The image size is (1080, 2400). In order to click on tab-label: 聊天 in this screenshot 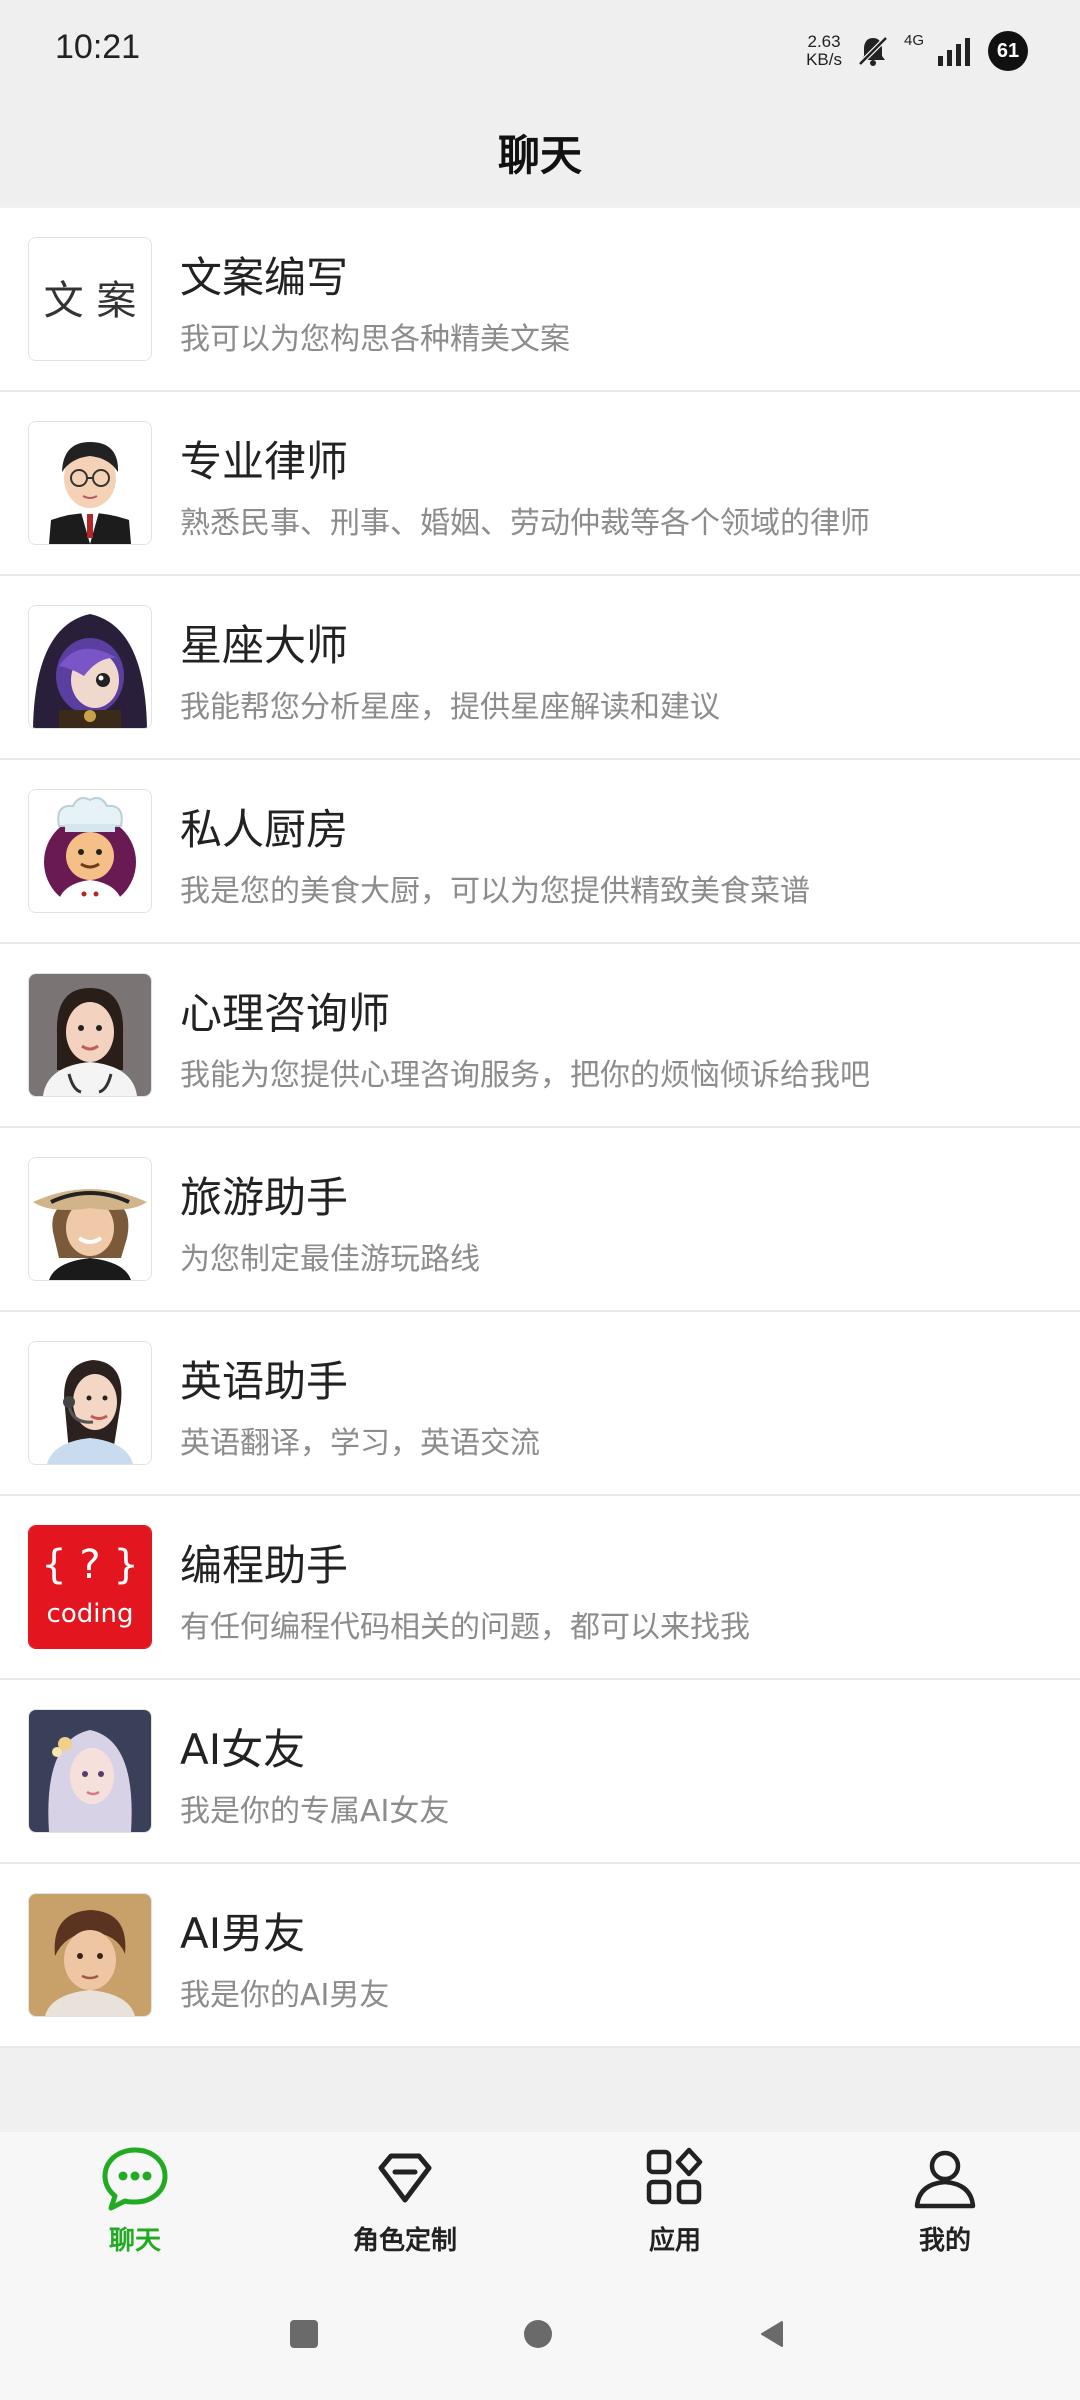, I will do `click(134, 2241)`.